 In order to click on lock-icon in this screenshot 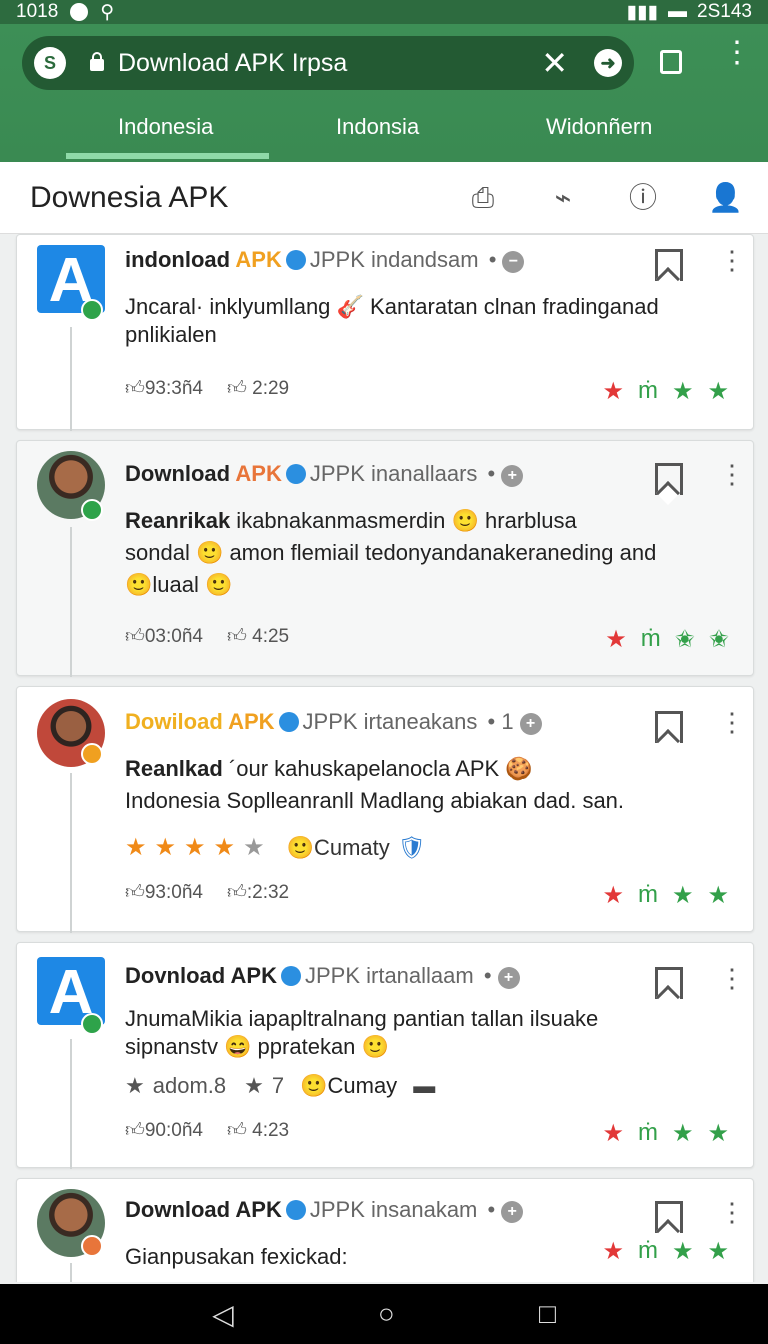, I will do `click(97, 61)`.